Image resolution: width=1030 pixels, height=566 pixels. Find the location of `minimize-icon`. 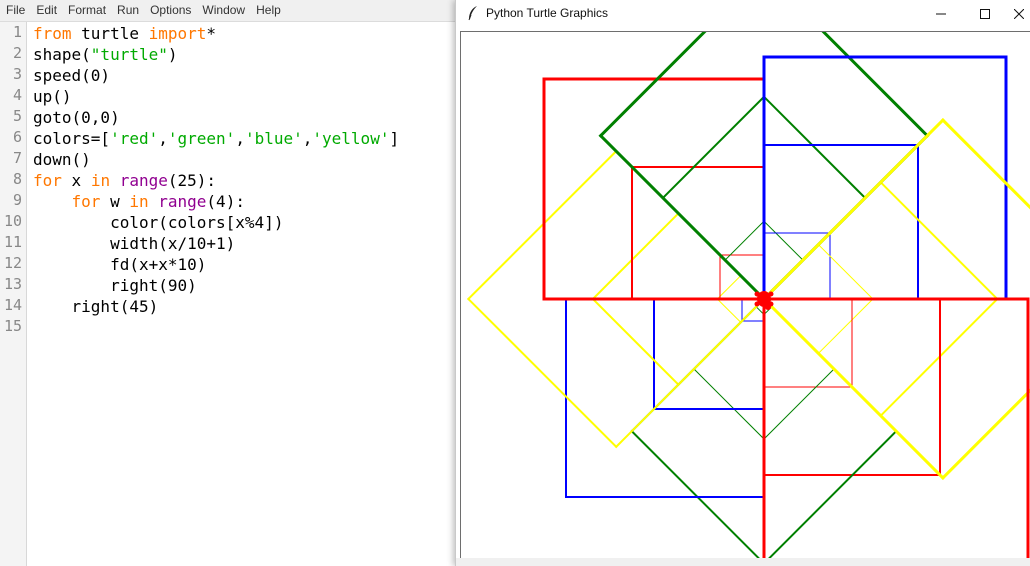

minimize-icon is located at coordinates (941, 13).